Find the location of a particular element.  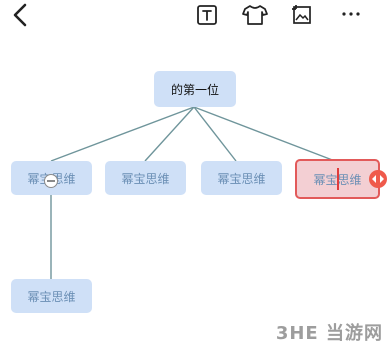

text-cursor is located at coordinates (338, 179).